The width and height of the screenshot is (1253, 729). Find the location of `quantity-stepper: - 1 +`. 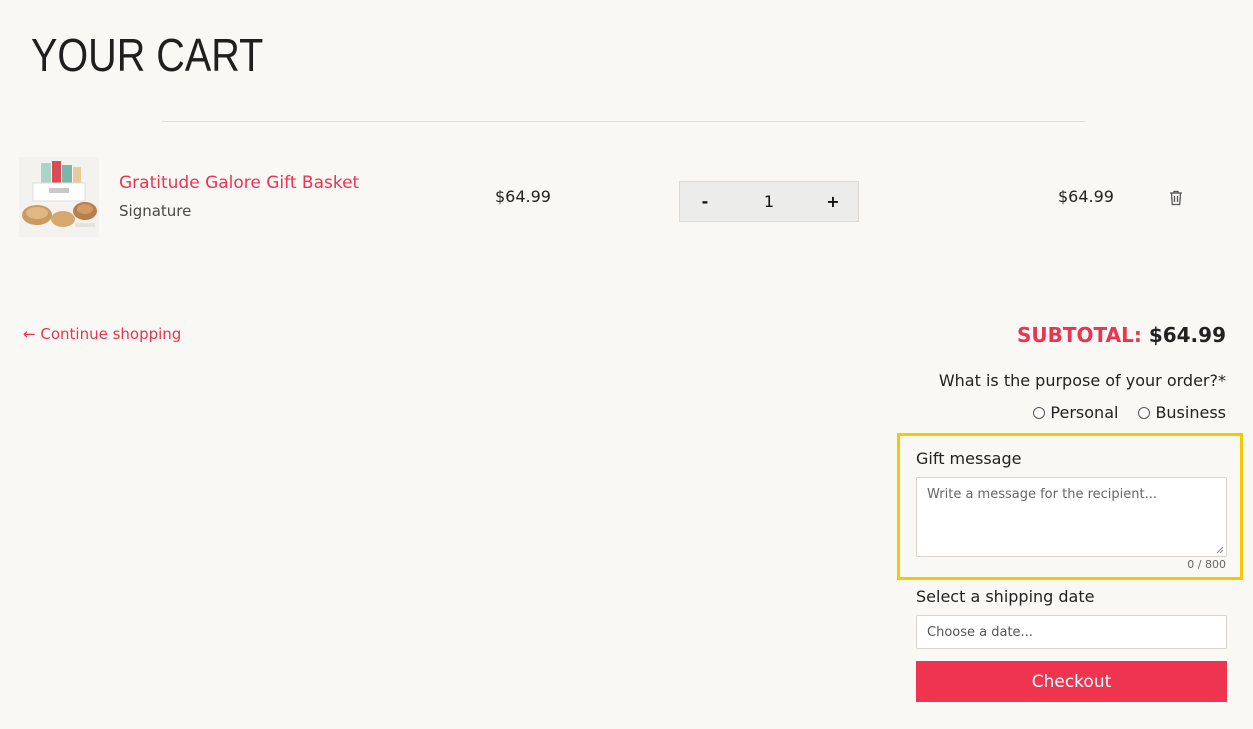

quantity-stepper: - 1 + is located at coordinates (769, 201).